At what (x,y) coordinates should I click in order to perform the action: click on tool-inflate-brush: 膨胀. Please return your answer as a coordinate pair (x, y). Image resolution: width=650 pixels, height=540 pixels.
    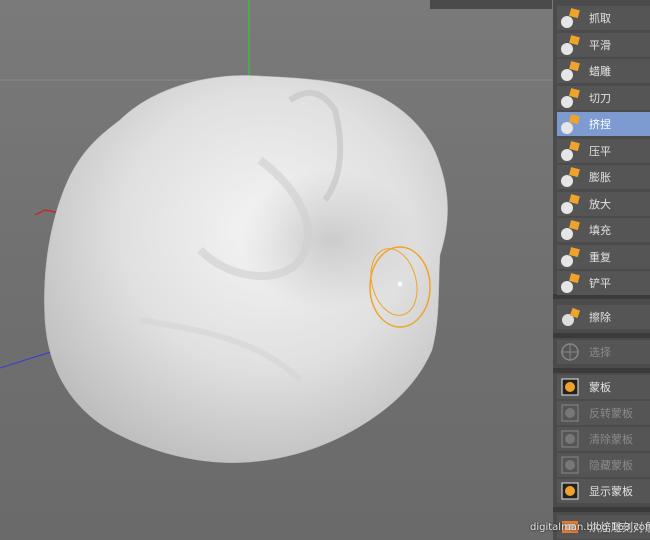
    Looking at the image, I should click on (603, 177).